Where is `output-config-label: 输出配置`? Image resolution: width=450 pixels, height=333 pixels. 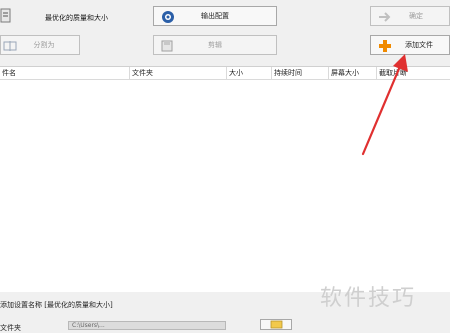
output-config-label: 输出配置 is located at coordinates (215, 16).